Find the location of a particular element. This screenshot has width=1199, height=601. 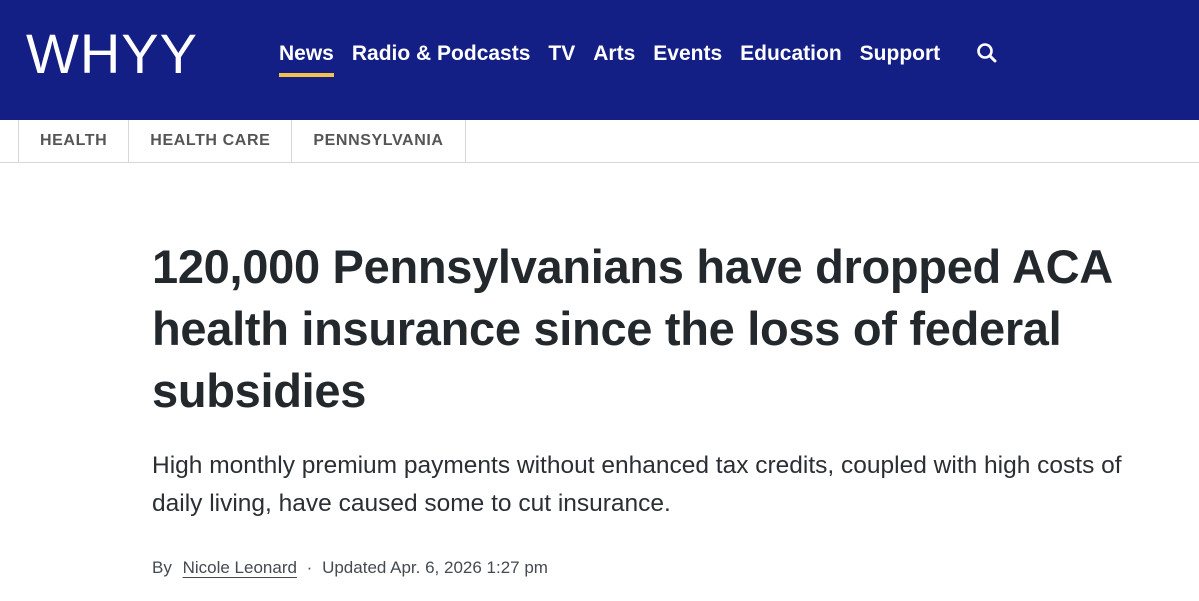

updated-timestamp: Updated Apr. 6, 2026 1:27 pm is located at coordinates (435, 567).